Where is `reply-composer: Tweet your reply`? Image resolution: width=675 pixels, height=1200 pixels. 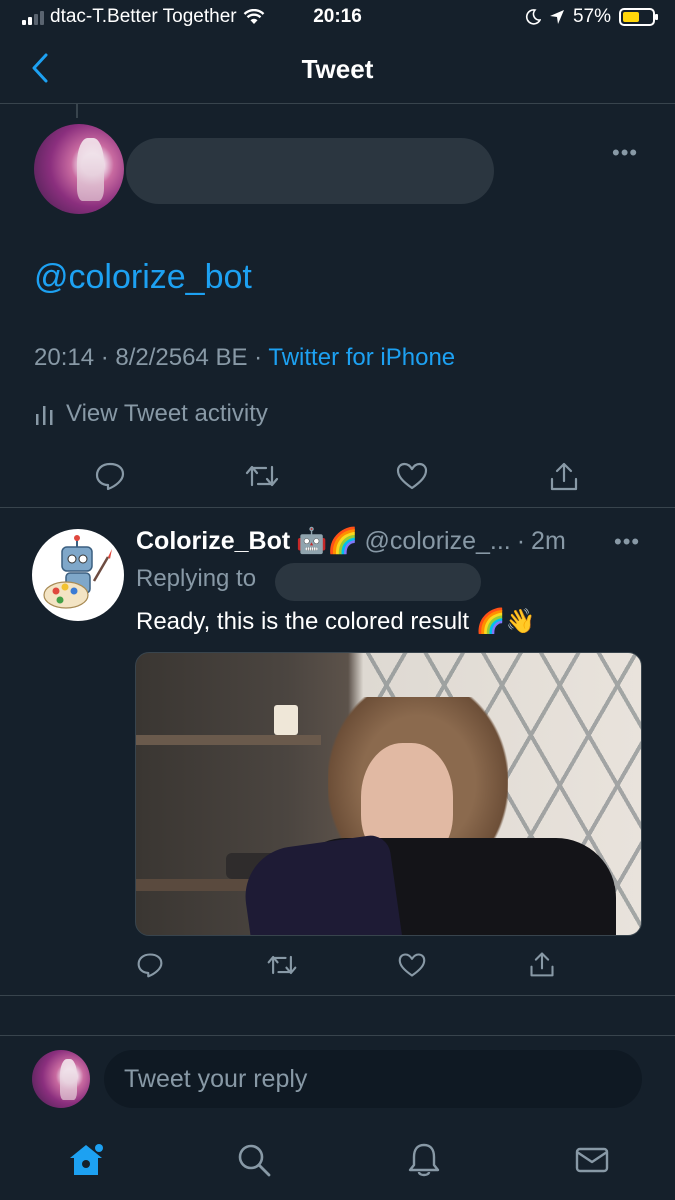
reply-composer: Tweet your reply is located at coordinates (337, 1080).